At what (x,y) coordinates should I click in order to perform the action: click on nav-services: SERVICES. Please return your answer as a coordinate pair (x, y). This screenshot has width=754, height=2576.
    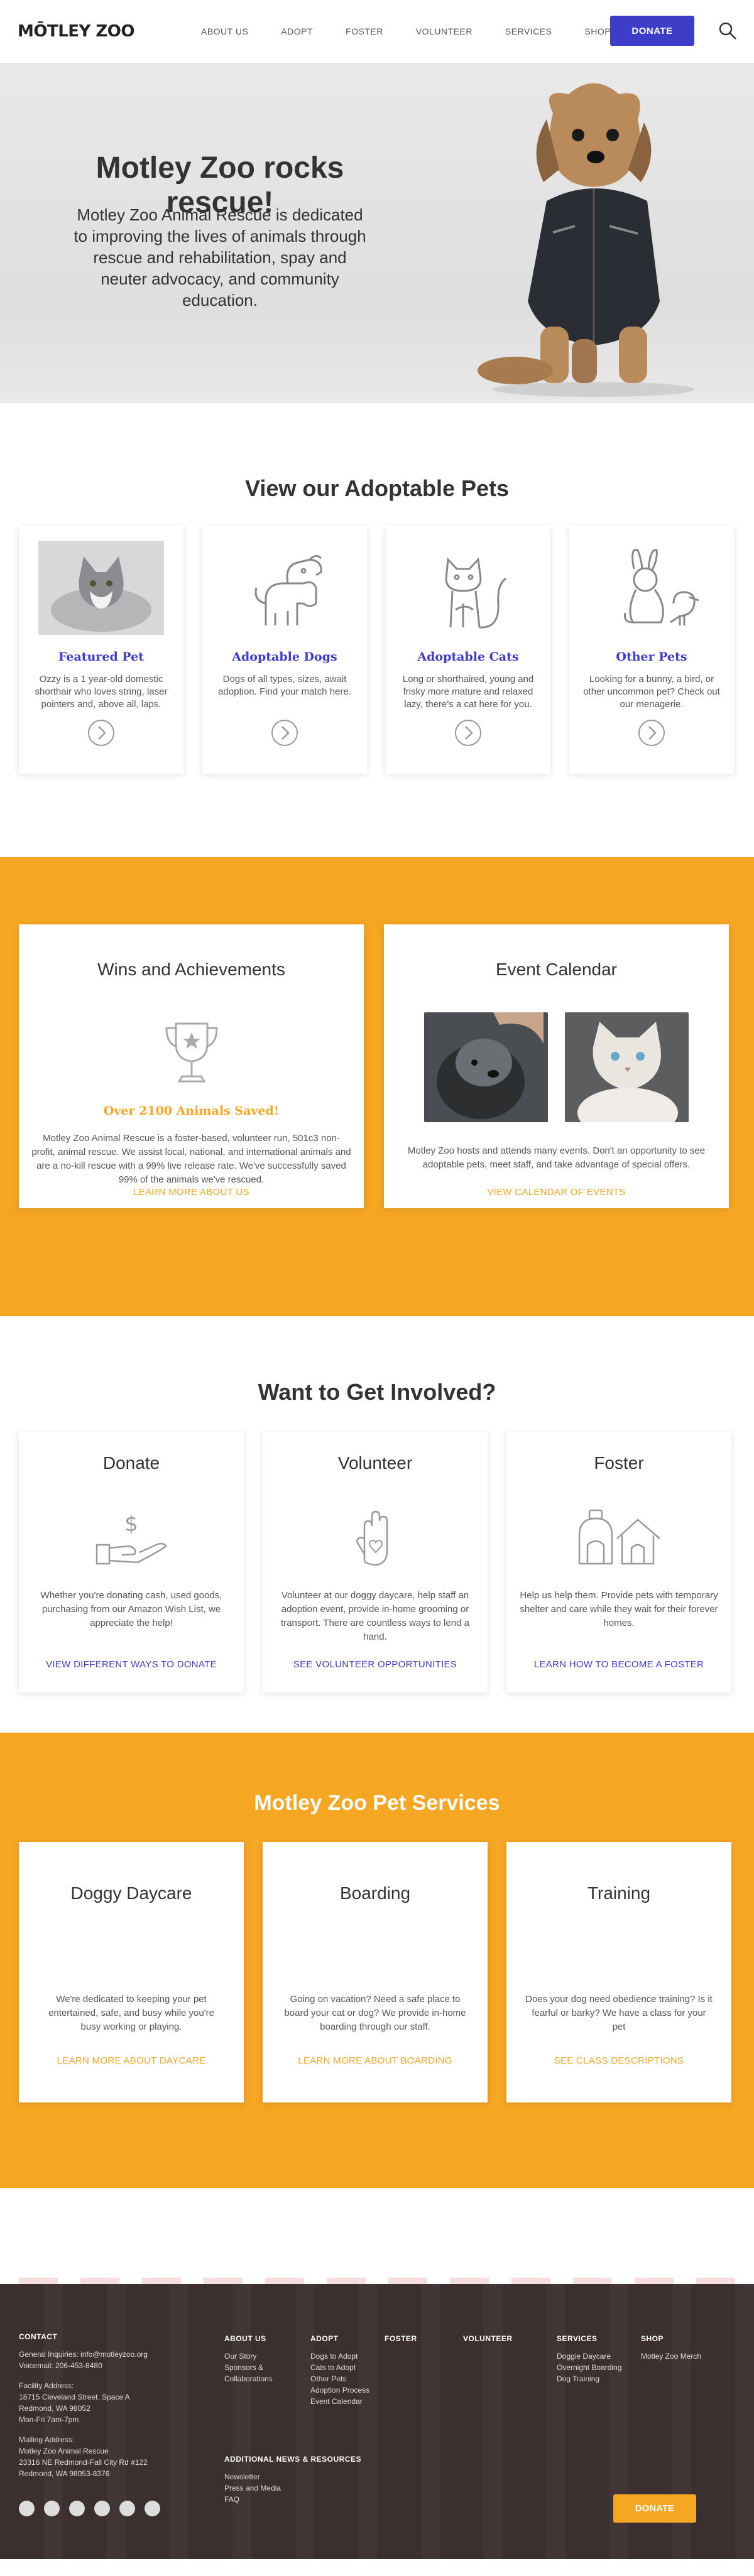
    Looking at the image, I should click on (528, 31).